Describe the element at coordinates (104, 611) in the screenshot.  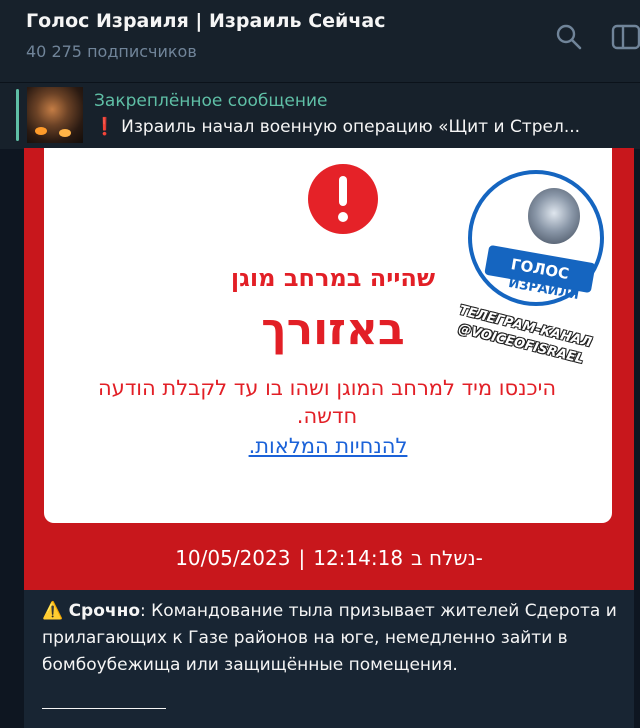
I see `message-urgent-label: Срочно` at that location.